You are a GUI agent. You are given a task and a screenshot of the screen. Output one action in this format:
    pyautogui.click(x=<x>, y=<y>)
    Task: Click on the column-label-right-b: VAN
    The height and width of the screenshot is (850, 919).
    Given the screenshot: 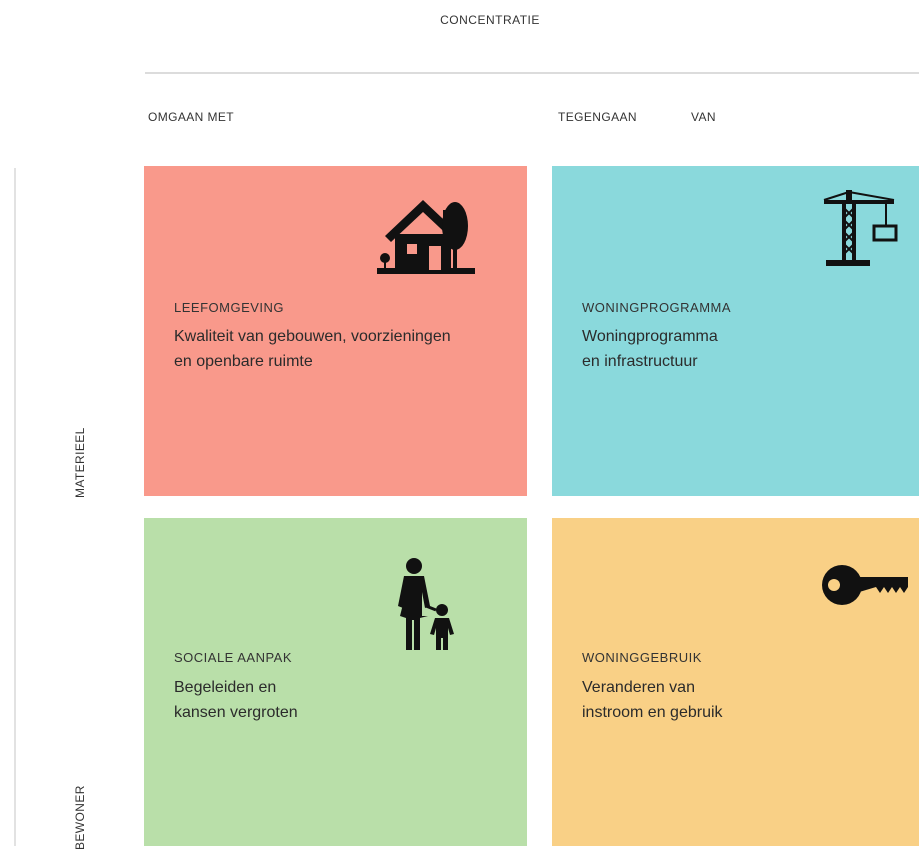 What is the action you would take?
    pyautogui.click(x=703, y=117)
    